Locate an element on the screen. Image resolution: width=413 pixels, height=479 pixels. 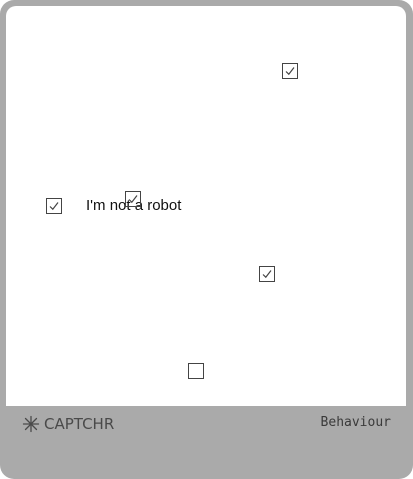
brand-name: CAPTCHR is located at coordinates (79, 424).